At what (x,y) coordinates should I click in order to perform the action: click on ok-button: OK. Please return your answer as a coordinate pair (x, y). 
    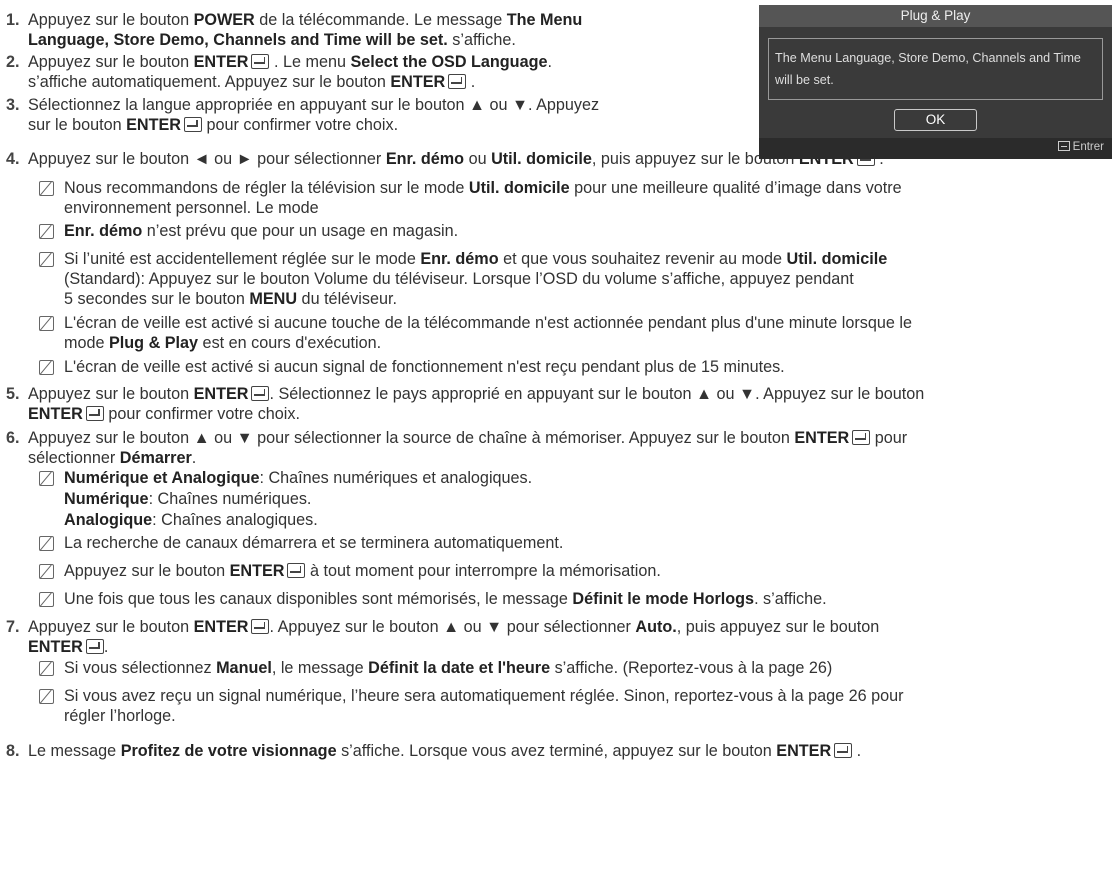
    Looking at the image, I should click on (935, 120).